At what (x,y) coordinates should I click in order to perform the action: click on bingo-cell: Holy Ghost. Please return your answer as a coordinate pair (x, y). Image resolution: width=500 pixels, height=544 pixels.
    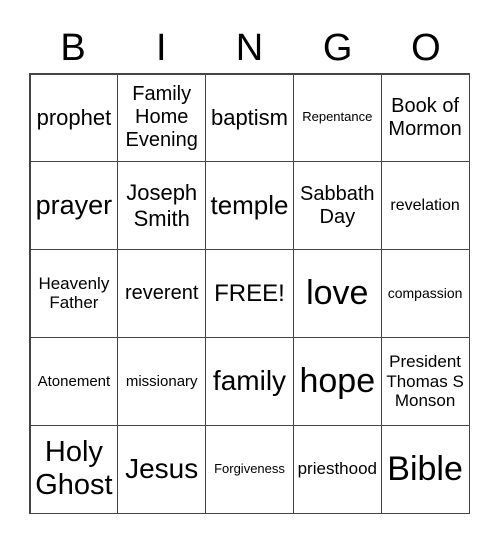
    Looking at the image, I should click on (74, 469).